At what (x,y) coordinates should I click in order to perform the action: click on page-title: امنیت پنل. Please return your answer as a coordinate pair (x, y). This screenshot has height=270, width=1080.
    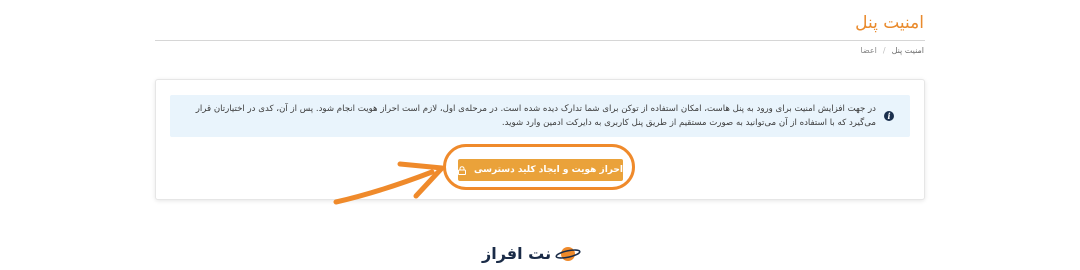
    Looking at the image, I should click on (889, 23).